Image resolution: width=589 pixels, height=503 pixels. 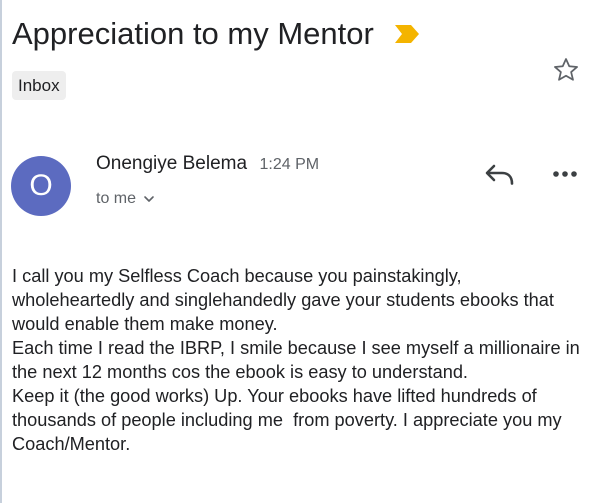 What do you see at coordinates (500, 175) in the screenshot?
I see `reply-icon` at bounding box center [500, 175].